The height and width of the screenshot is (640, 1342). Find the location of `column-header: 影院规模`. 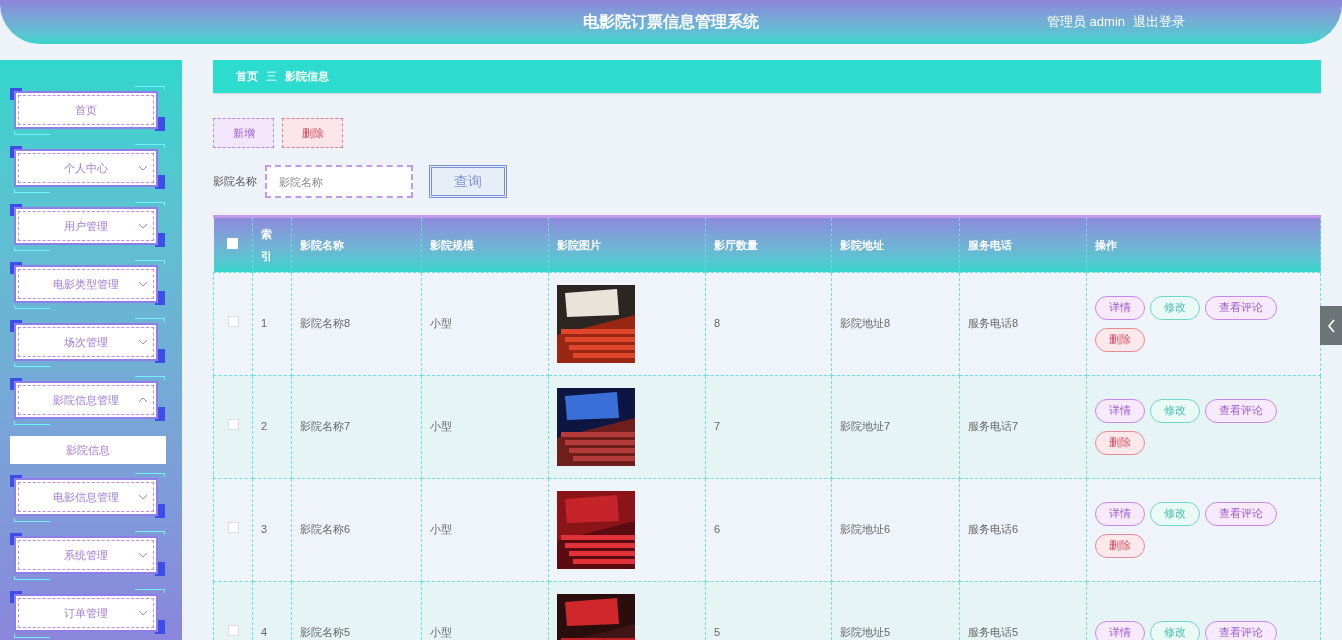

column-header: 影院规模 is located at coordinates (452, 244).